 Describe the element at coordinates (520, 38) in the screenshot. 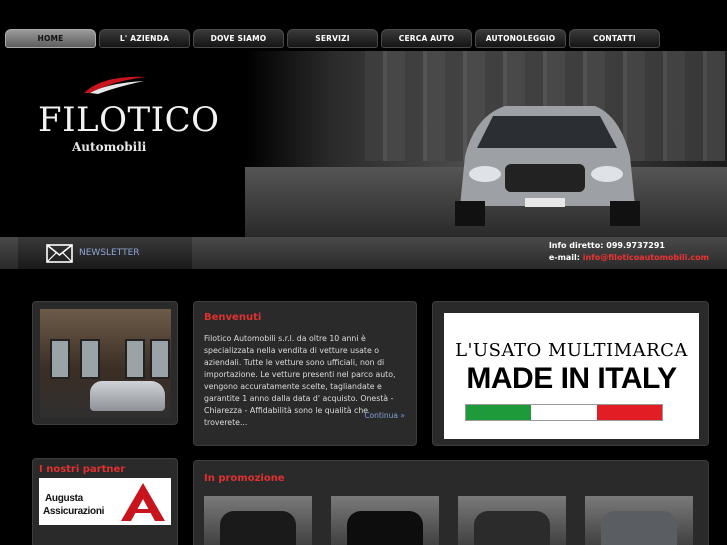

I see `nav-autonoleggio: AUTONOLEGGIO` at that location.